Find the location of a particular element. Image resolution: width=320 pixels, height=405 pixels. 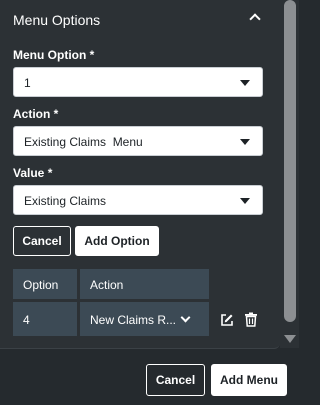

menu-option-value: 1 is located at coordinates (27, 83).